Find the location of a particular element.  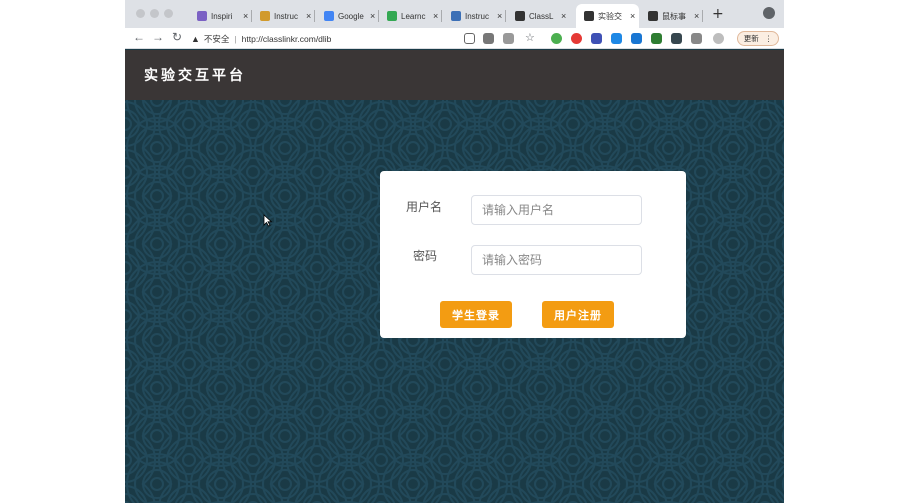

d-extension-icon is located at coordinates (636, 38).